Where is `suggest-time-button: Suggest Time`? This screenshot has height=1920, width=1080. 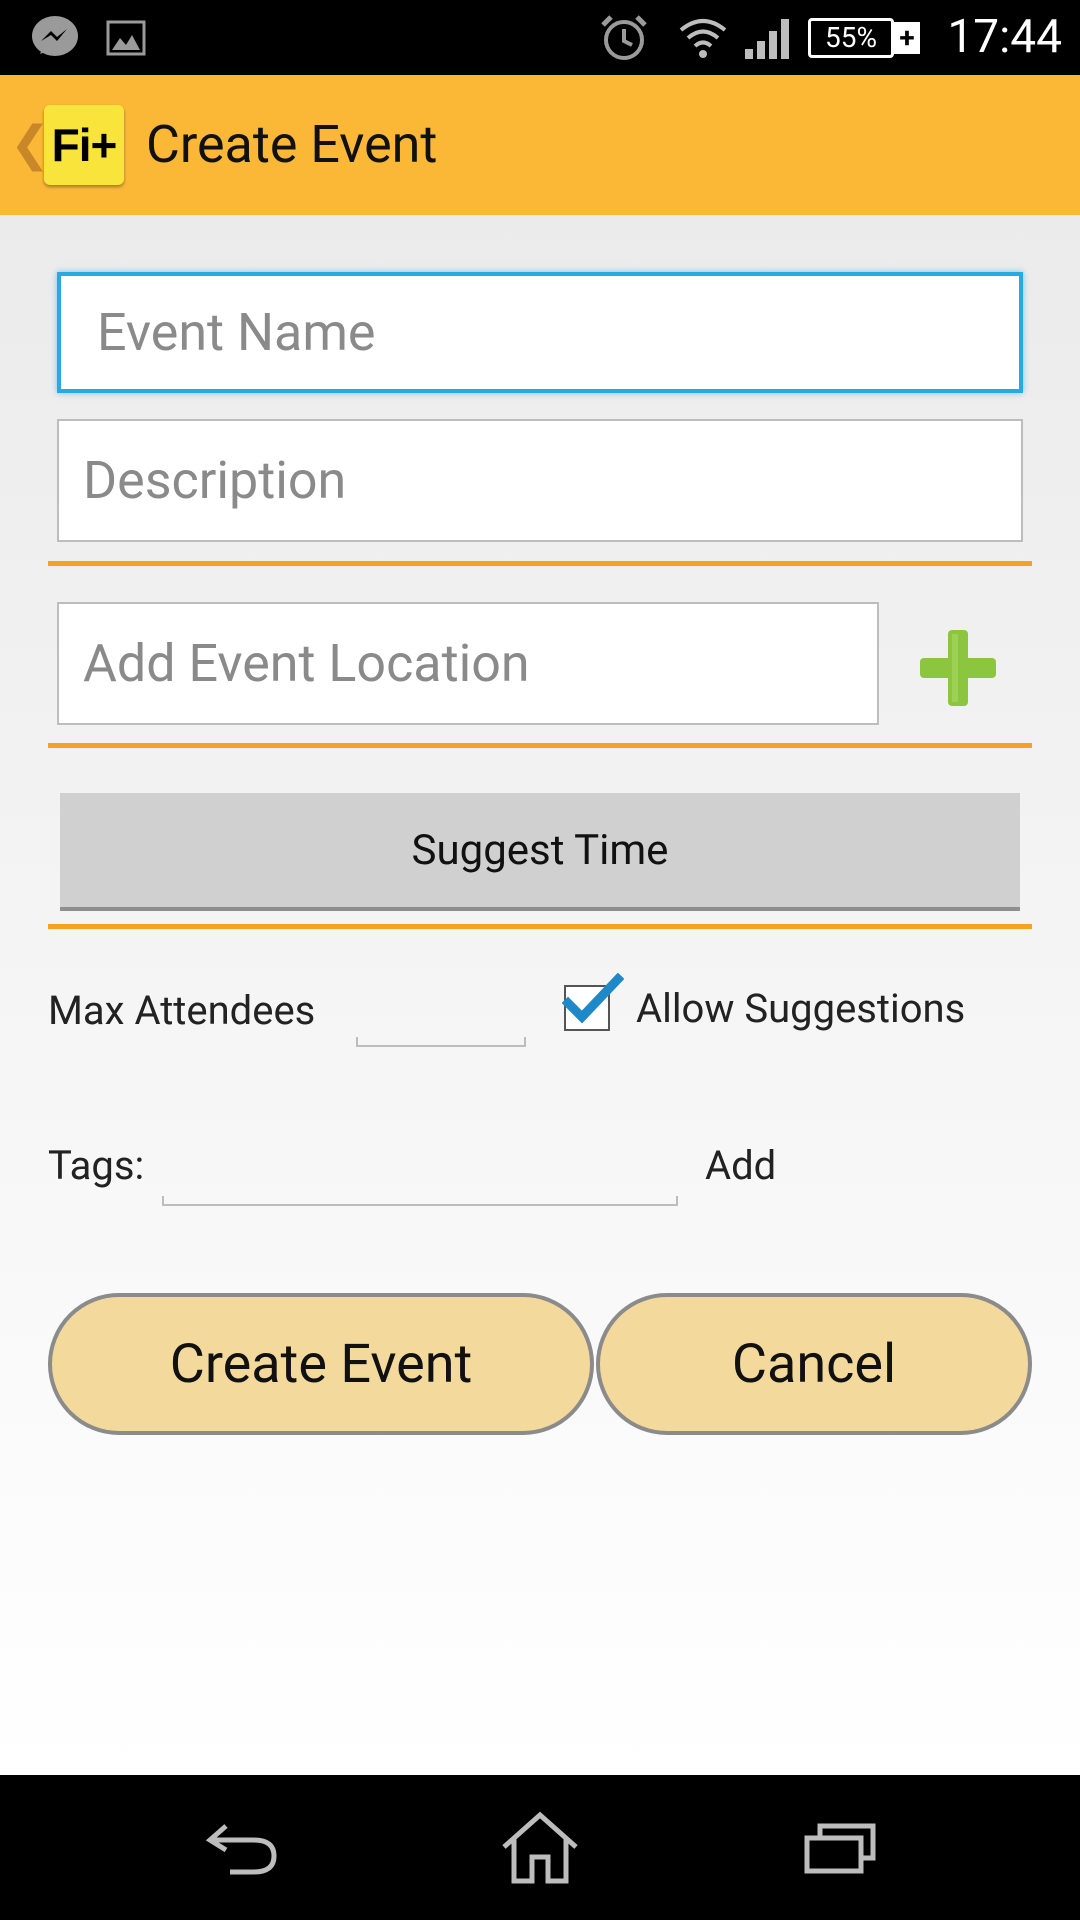 suggest-time-button: Suggest Time is located at coordinates (540, 852).